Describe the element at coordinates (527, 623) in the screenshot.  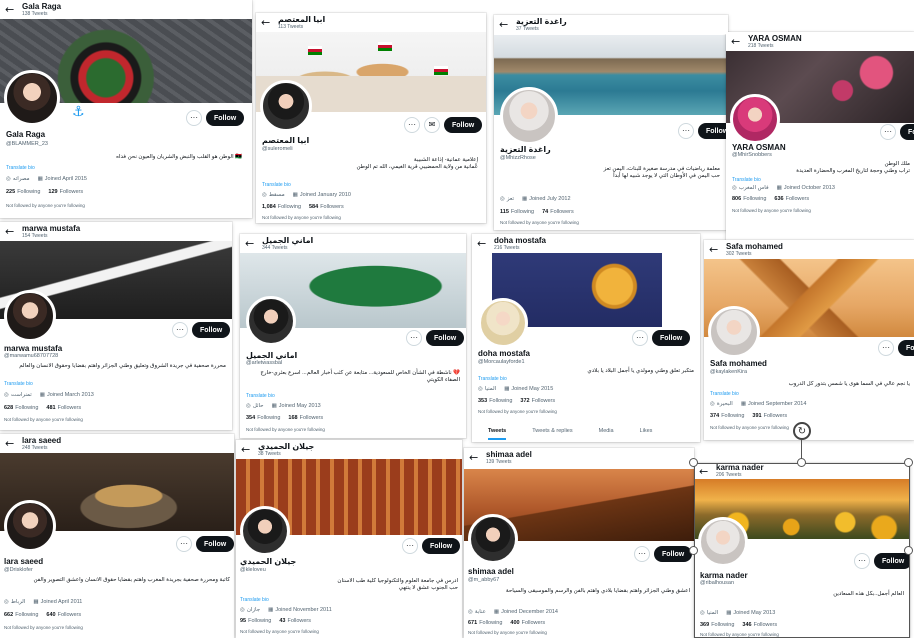
I see `followers-count: 400 Followers` at that location.